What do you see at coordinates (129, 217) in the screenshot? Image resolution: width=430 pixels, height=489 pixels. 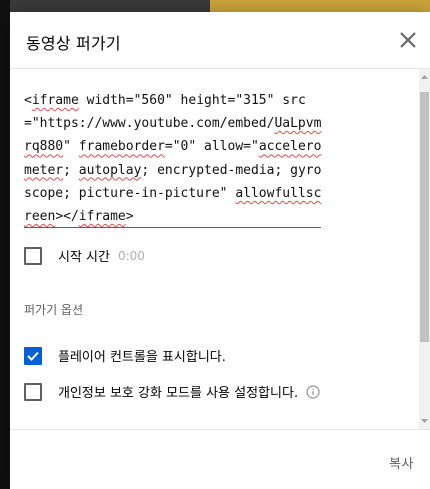 I see `embed-code-token: >` at bounding box center [129, 217].